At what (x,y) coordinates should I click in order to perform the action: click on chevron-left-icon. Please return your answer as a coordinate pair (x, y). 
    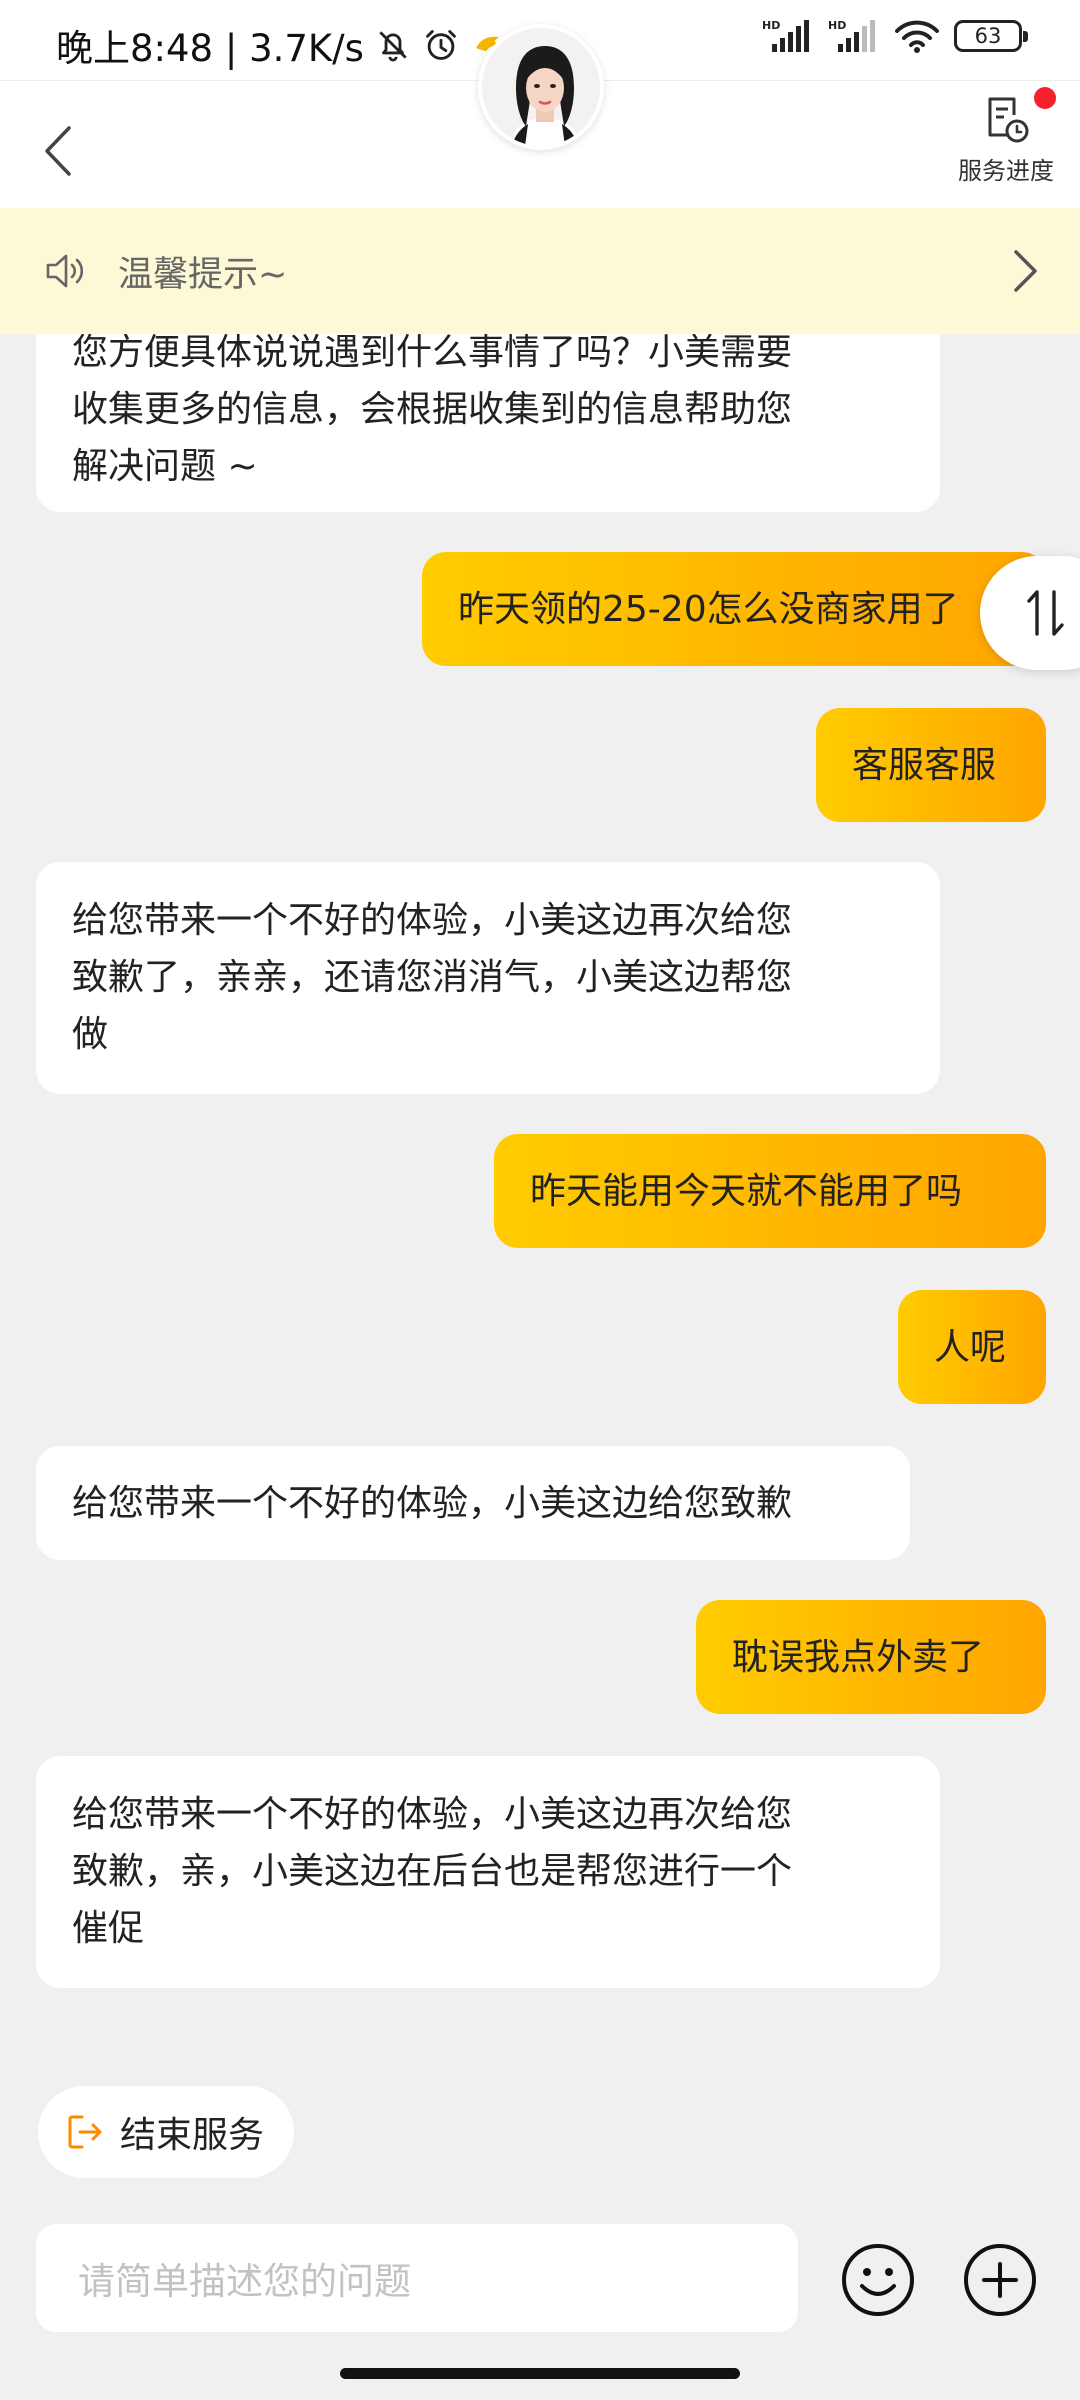
    Looking at the image, I should click on (58, 151).